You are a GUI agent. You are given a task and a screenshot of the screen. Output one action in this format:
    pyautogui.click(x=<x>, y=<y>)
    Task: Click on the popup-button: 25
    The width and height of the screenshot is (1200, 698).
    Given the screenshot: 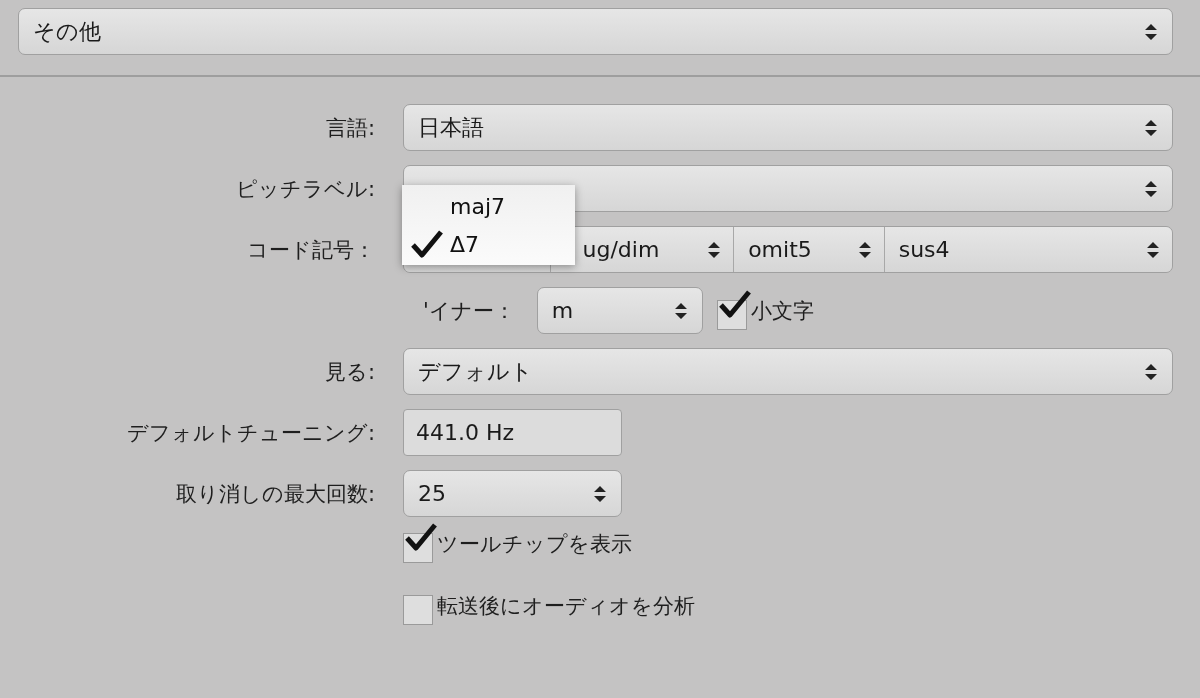 What is the action you would take?
    pyautogui.click(x=512, y=493)
    